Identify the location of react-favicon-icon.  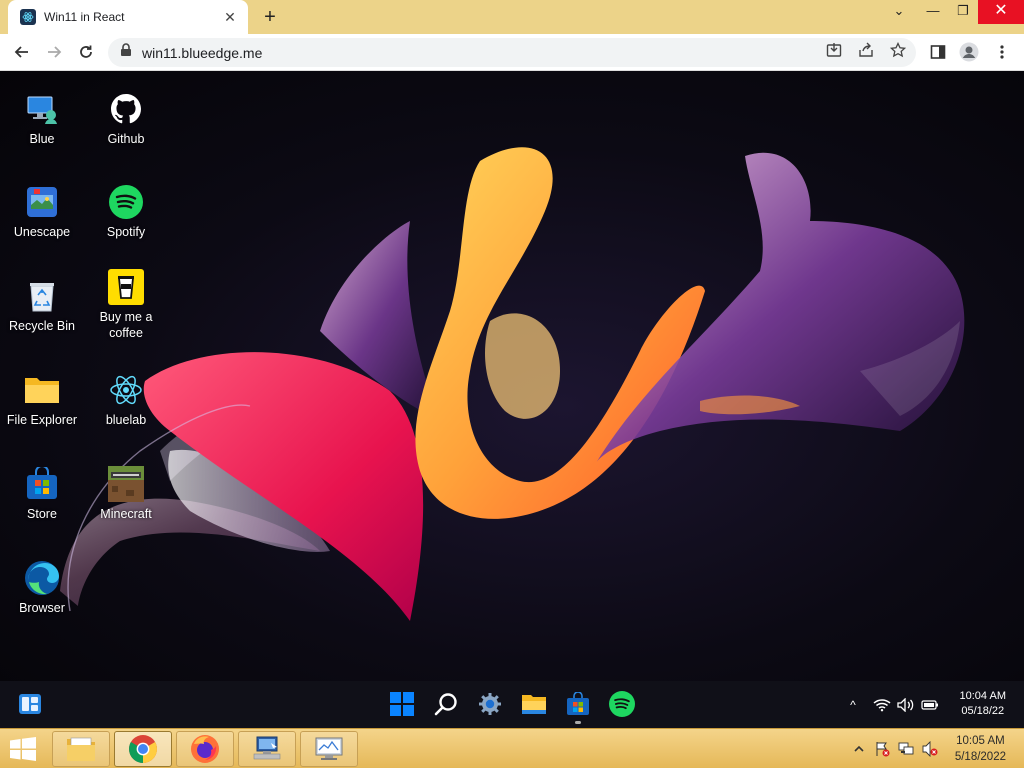
(28, 17).